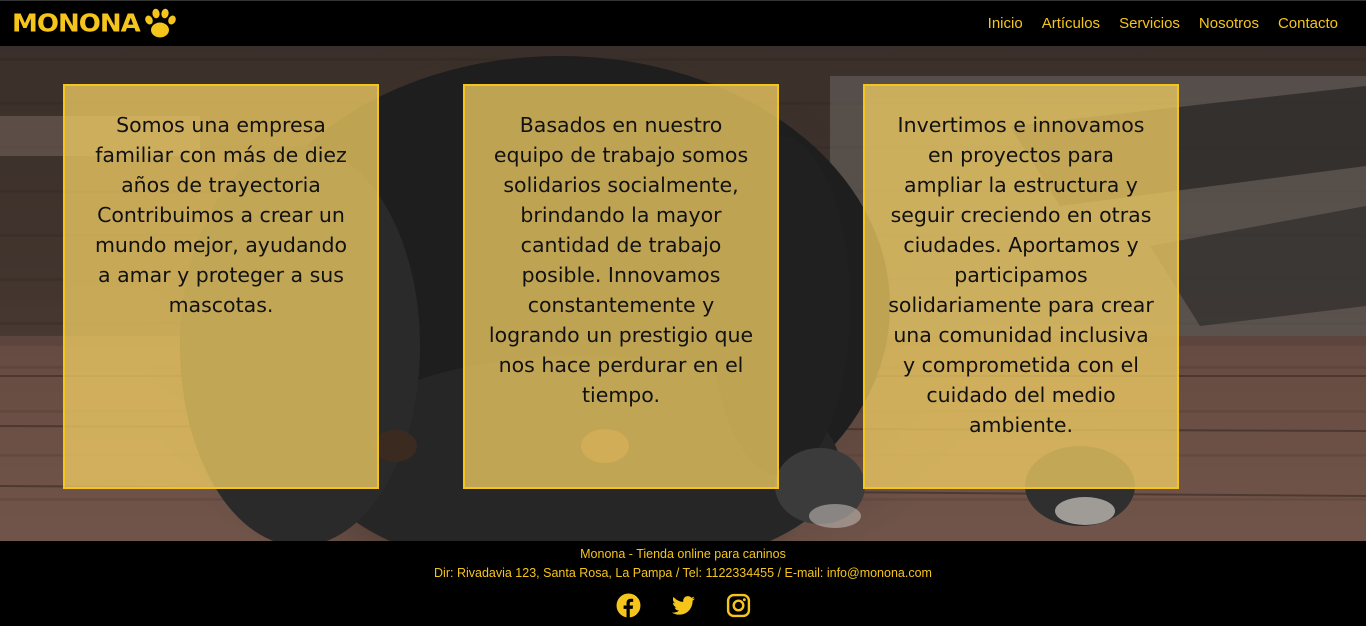  Describe the element at coordinates (738, 605) in the screenshot. I see `instagram-icon` at that location.